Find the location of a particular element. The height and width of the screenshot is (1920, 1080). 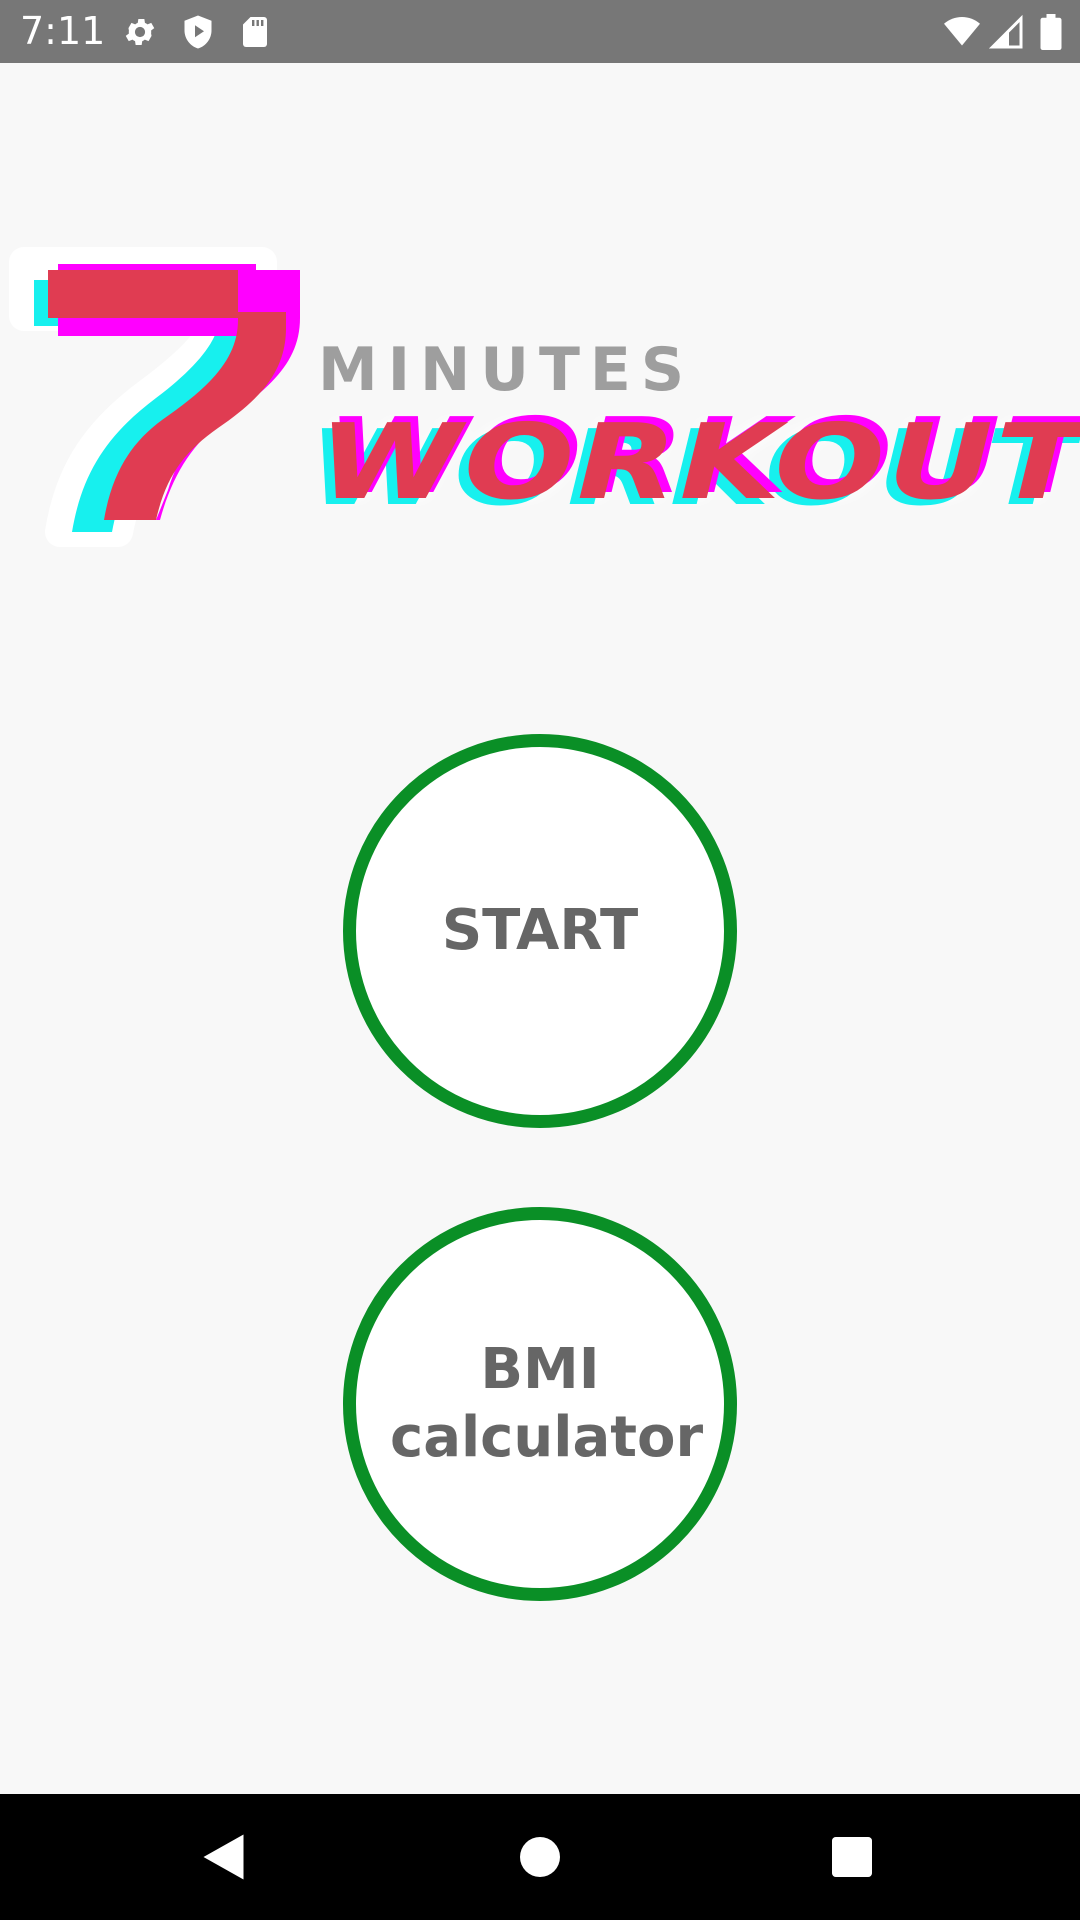

cell-signal-icon is located at coordinates (1005, 31).